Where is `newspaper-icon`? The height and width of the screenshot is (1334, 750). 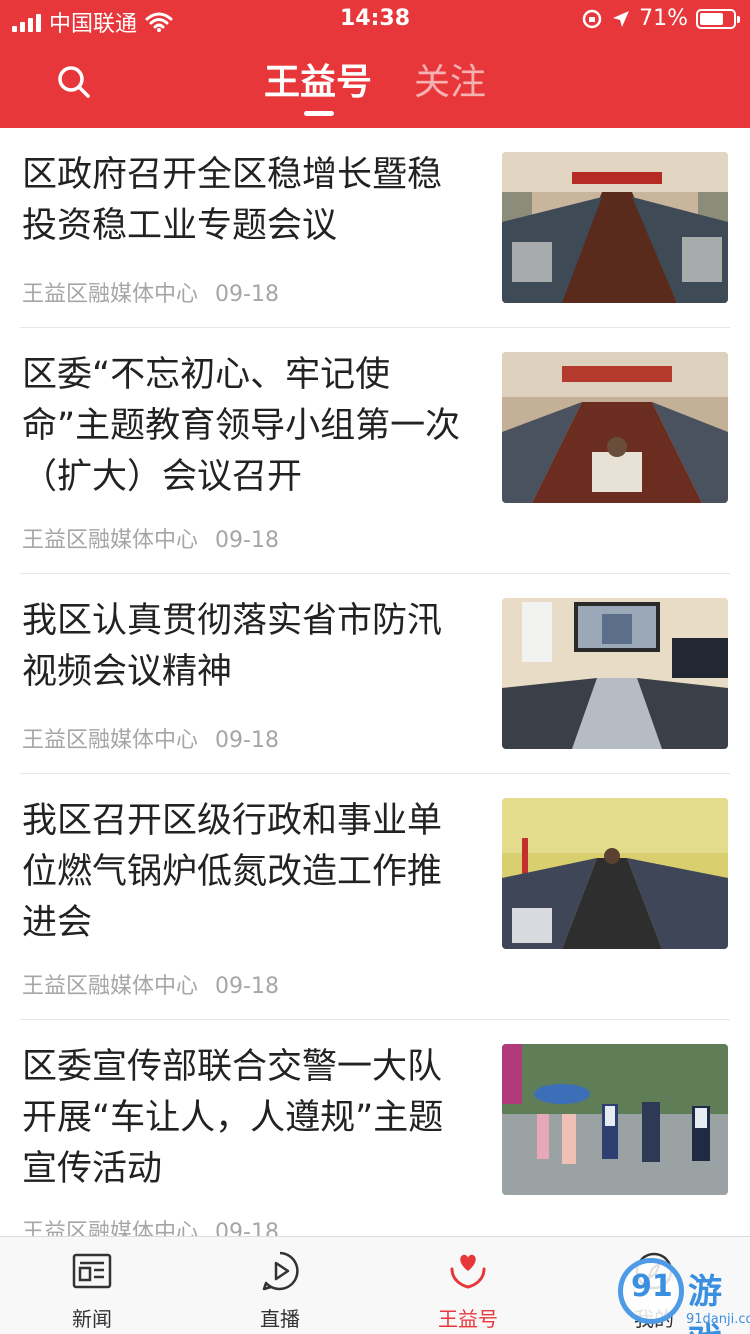
newspaper-icon is located at coordinates (92, 1271).